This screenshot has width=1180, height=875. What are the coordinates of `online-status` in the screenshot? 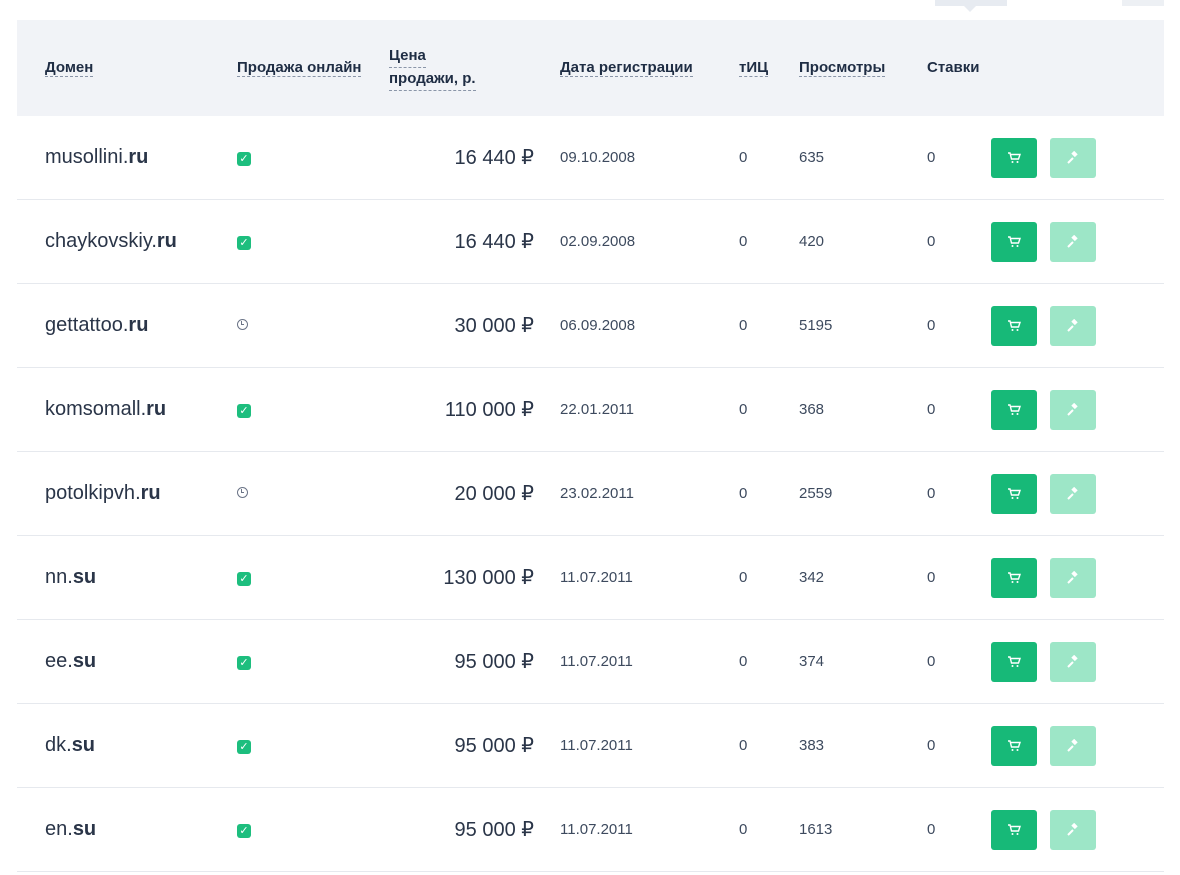 It's located at (303, 326).